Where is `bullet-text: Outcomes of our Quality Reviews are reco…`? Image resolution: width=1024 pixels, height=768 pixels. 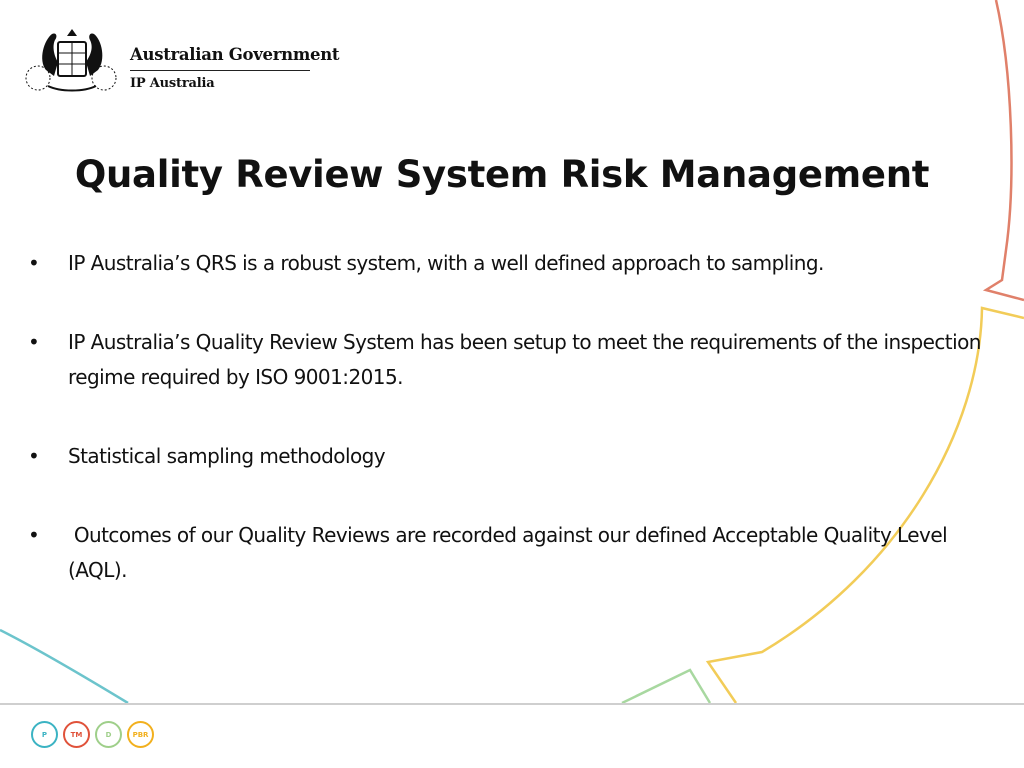 bullet-text: Outcomes of our Quality Reviews are reco… is located at coordinates (510, 552).